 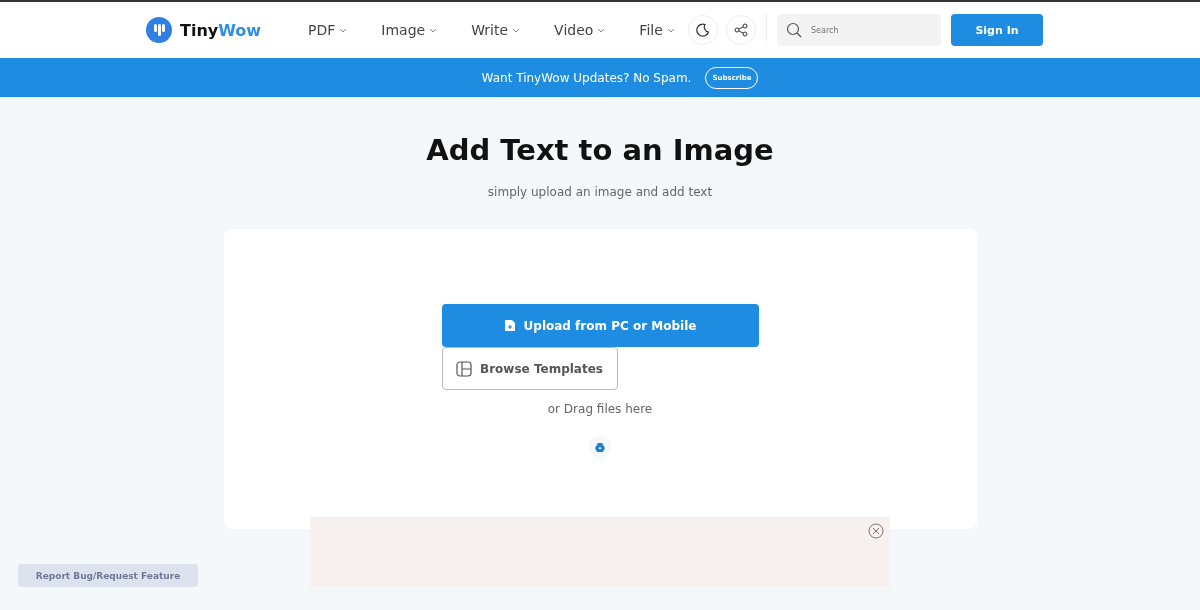 What do you see at coordinates (580, 30) in the screenshot?
I see `nav-menu-item: Video` at bounding box center [580, 30].